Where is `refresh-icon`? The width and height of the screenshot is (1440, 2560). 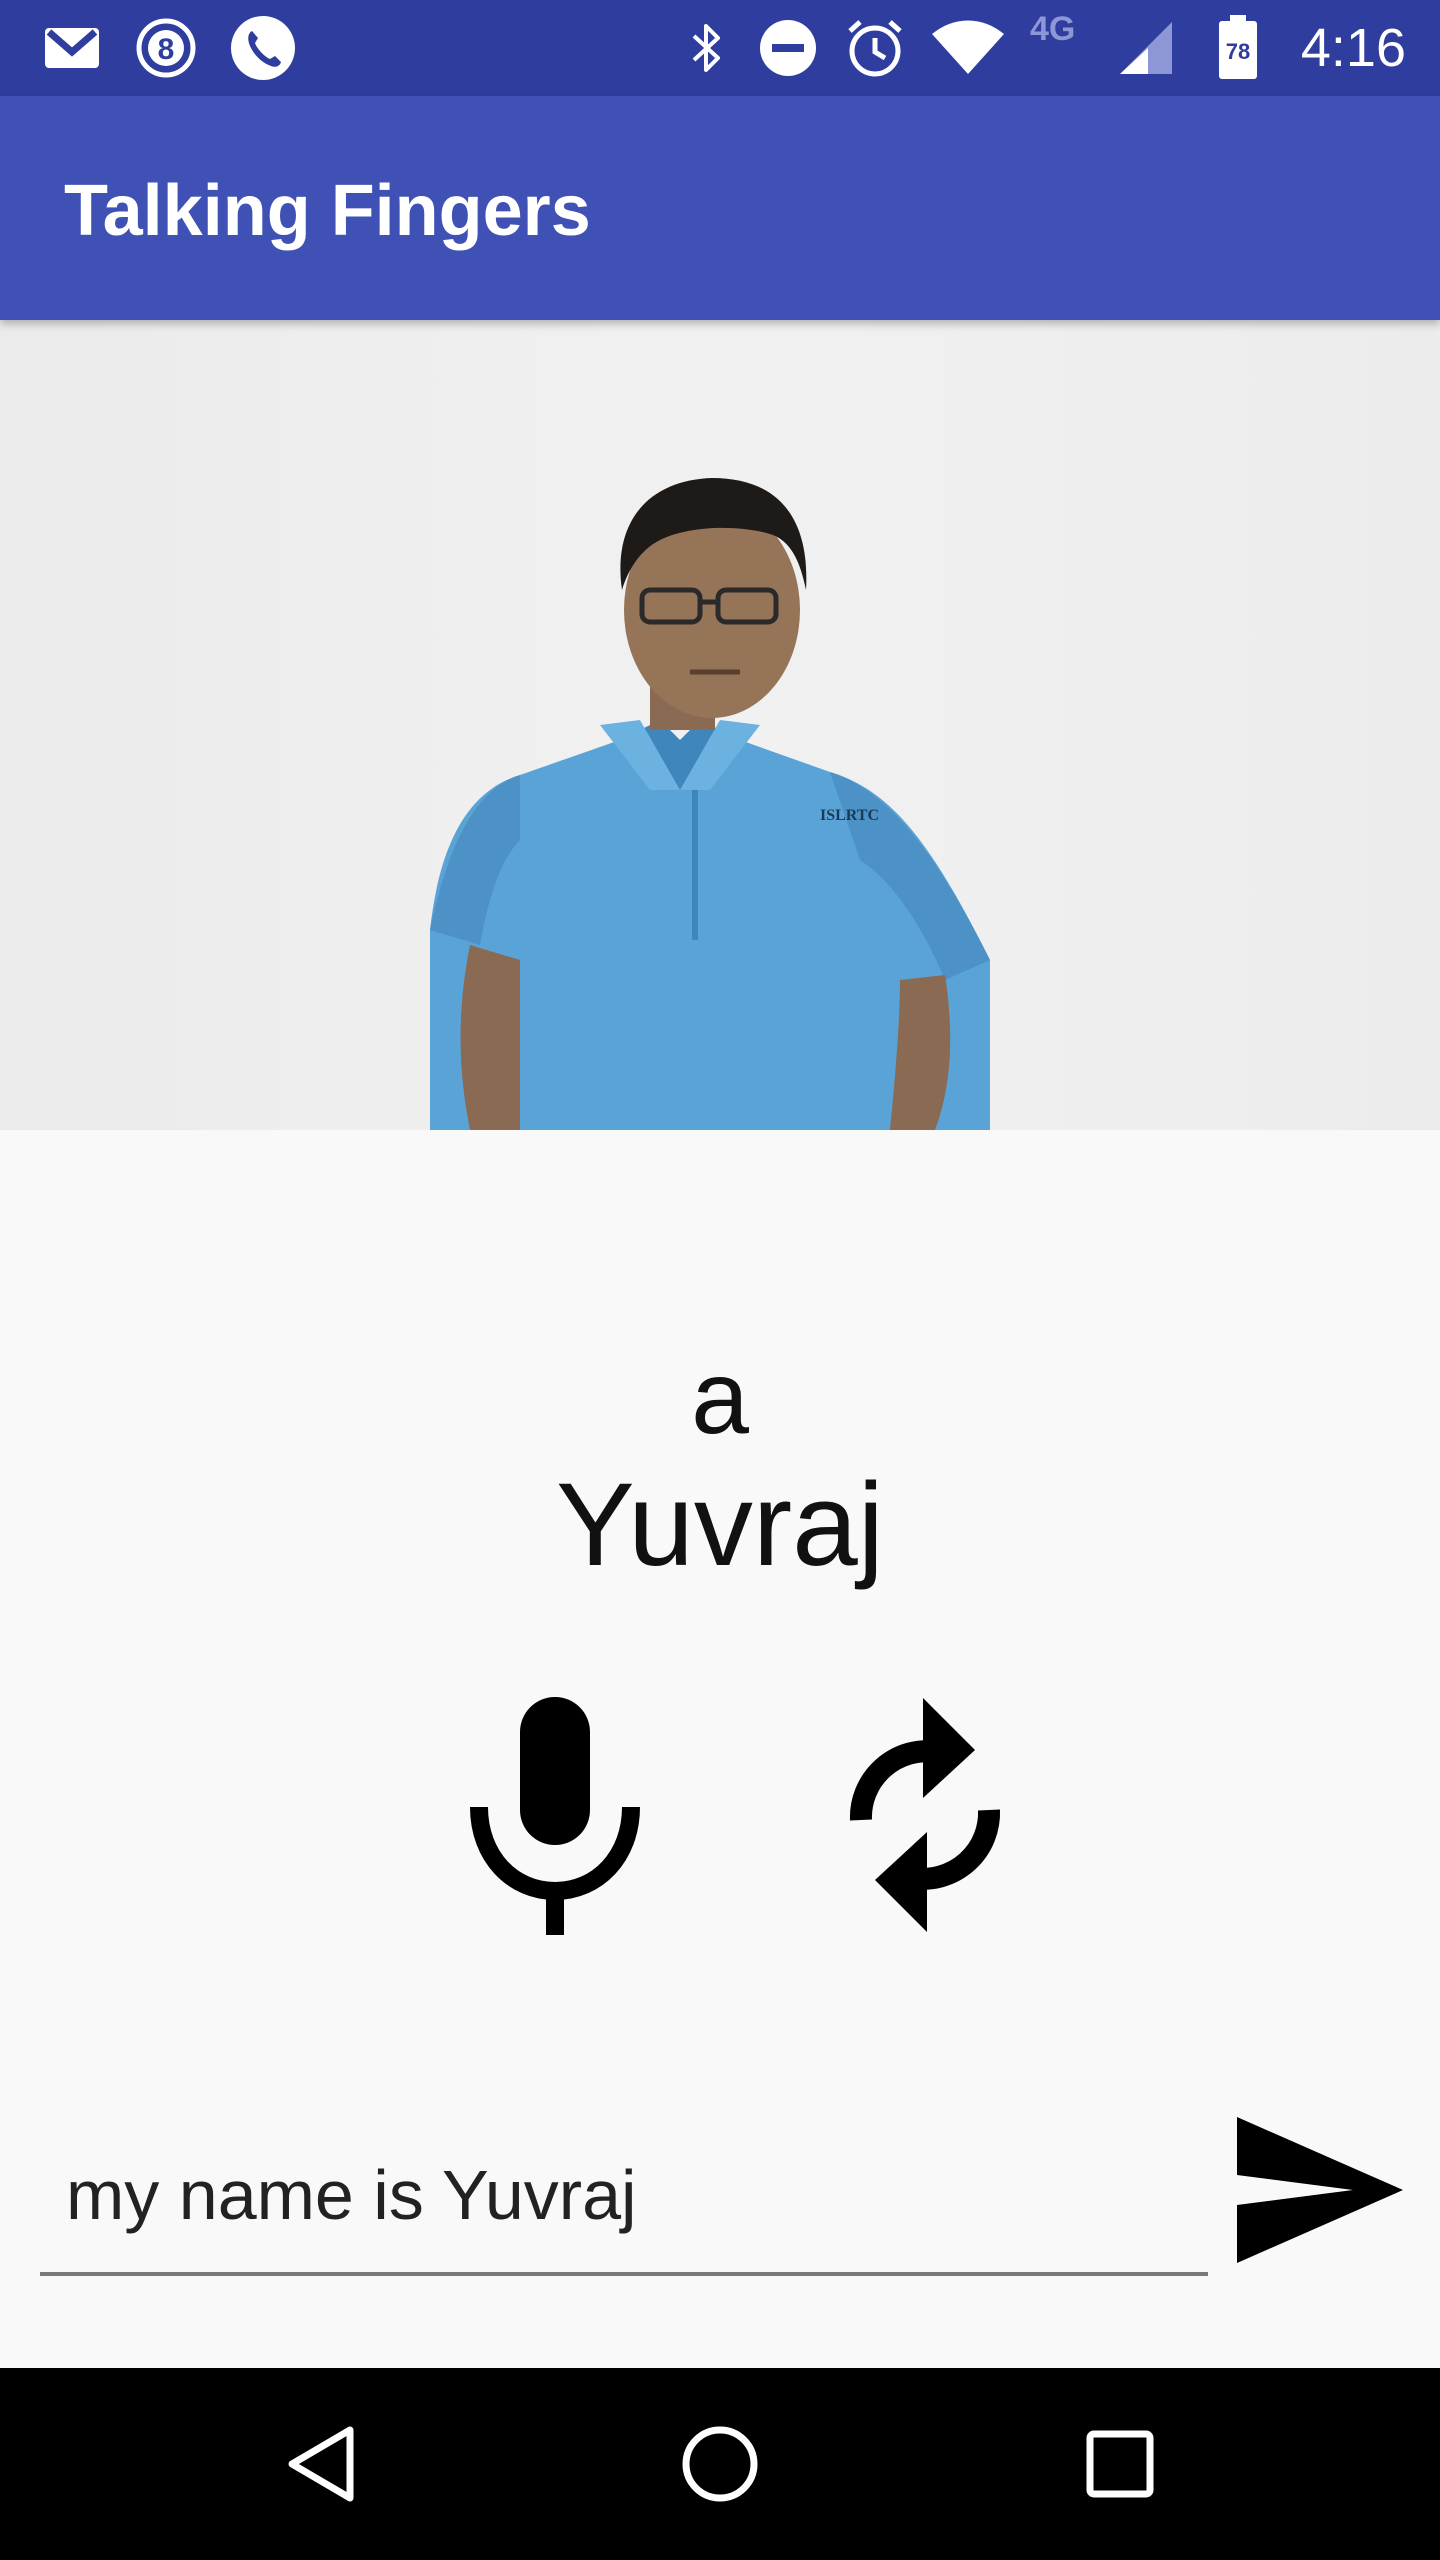
refresh-icon is located at coordinates (925, 1815).